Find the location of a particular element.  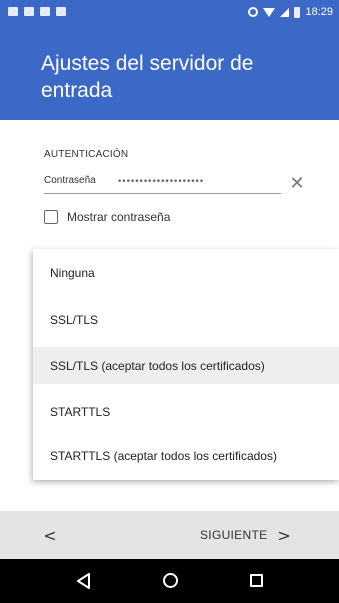

system-navigation-bar is located at coordinates (169, 581).